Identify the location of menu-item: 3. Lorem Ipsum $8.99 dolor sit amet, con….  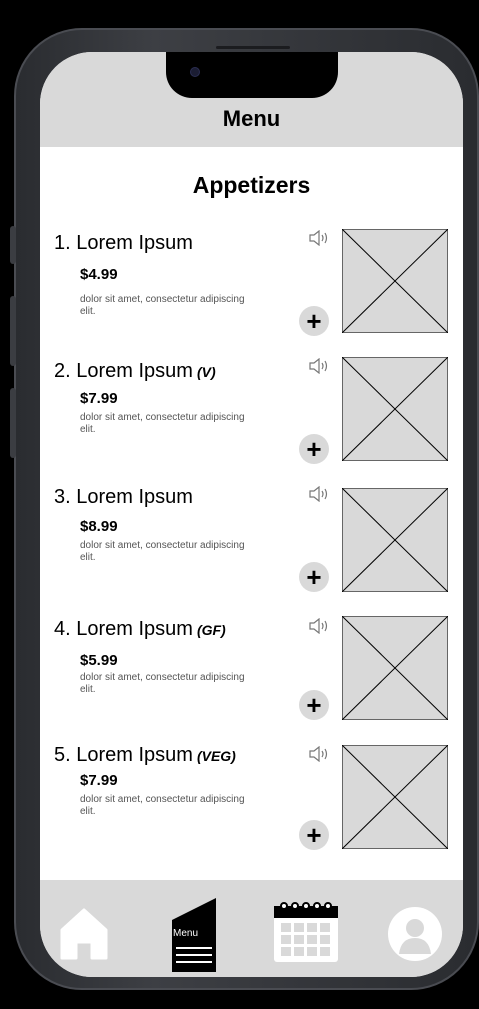
(251, 546).